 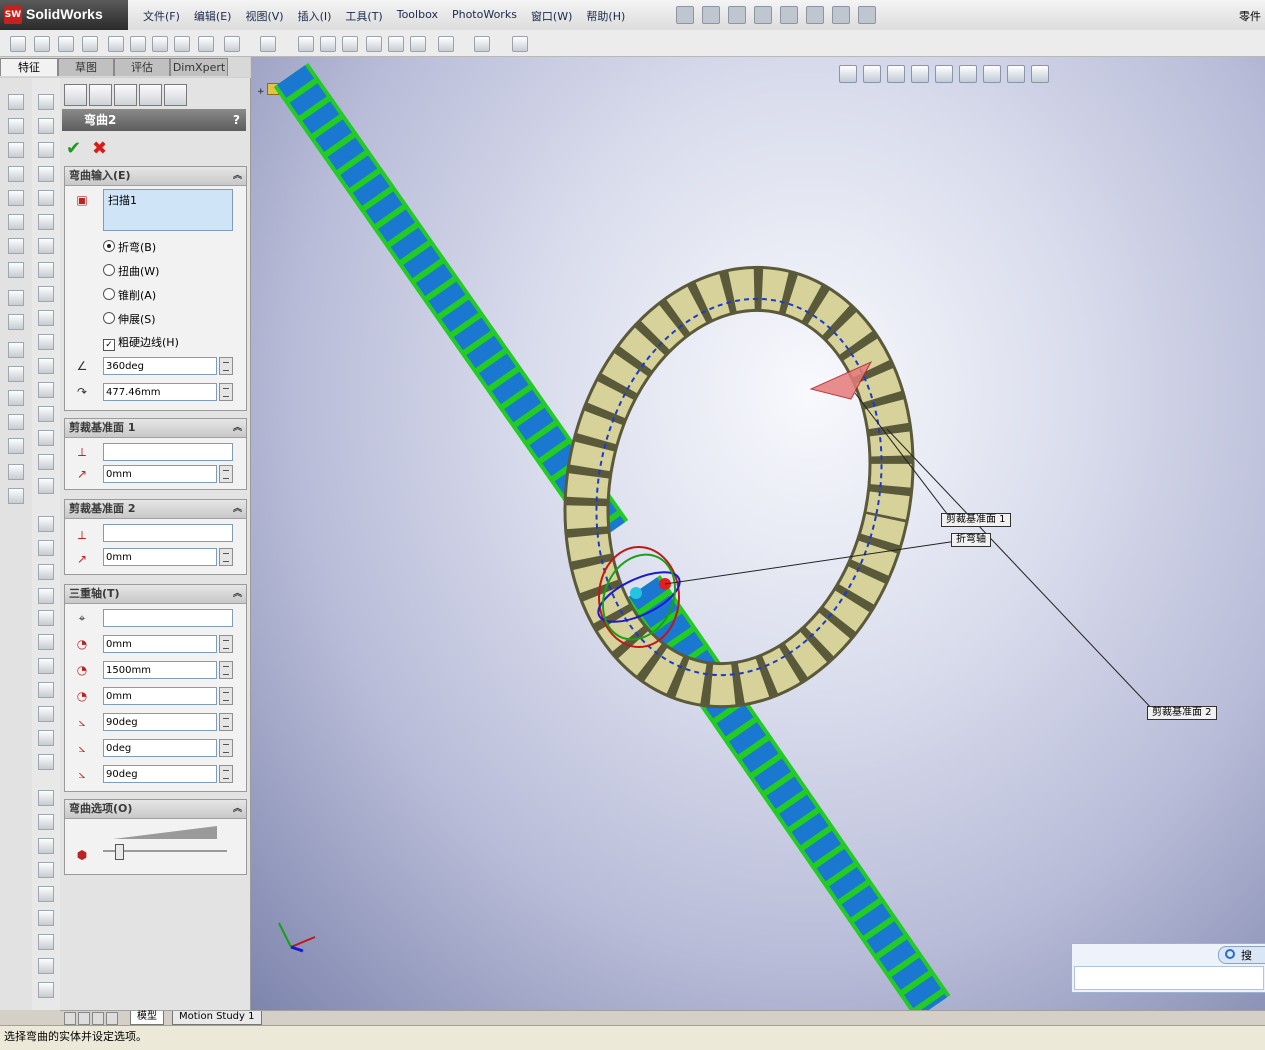 What do you see at coordinates (16, 246) in the screenshot?
I see `loft-cut-icon` at bounding box center [16, 246].